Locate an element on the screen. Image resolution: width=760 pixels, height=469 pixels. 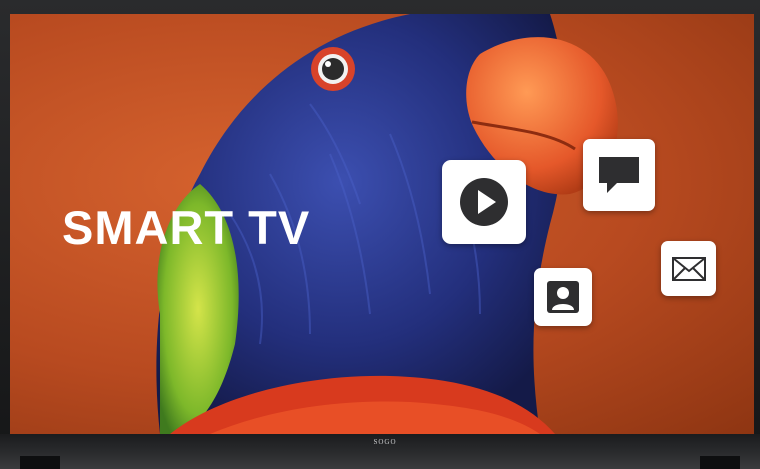
headline: SMART TV is located at coordinates (186, 227).